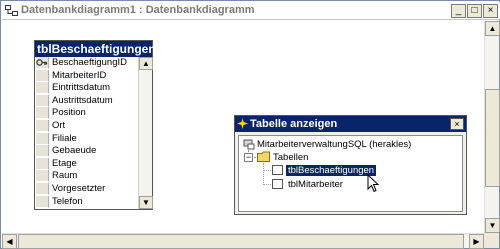 The width and height of the screenshot is (500, 249). Describe the element at coordinates (334, 144) in the screenshot. I see `tree-item-server: MitarbeiterverwaltungSQL (herakles)` at that location.